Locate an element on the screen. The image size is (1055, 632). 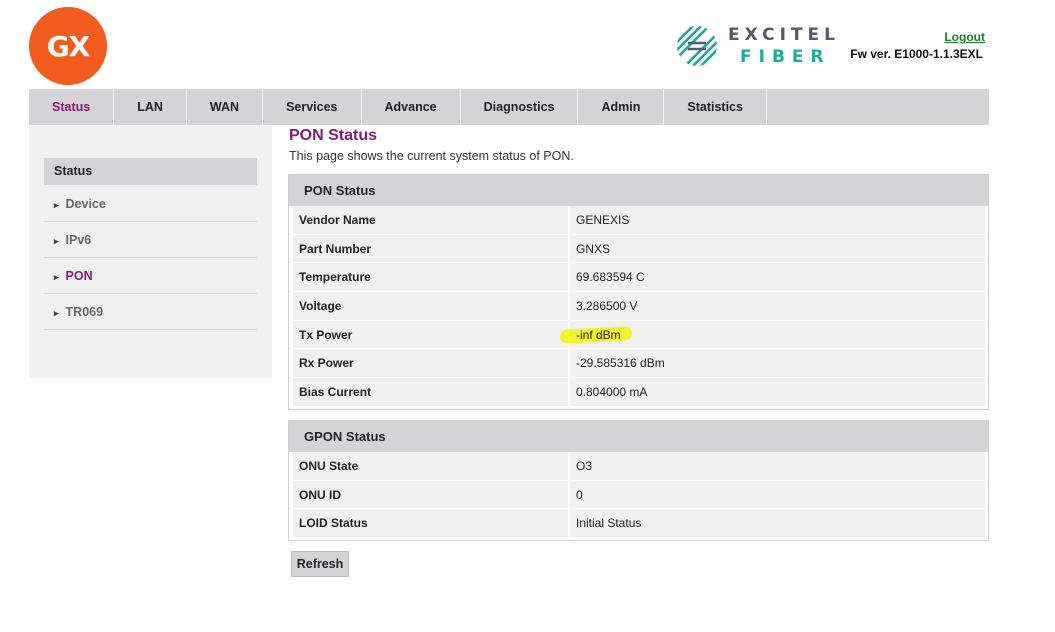
excitel-fiber-logo-icon is located at coordinates (697, 46).